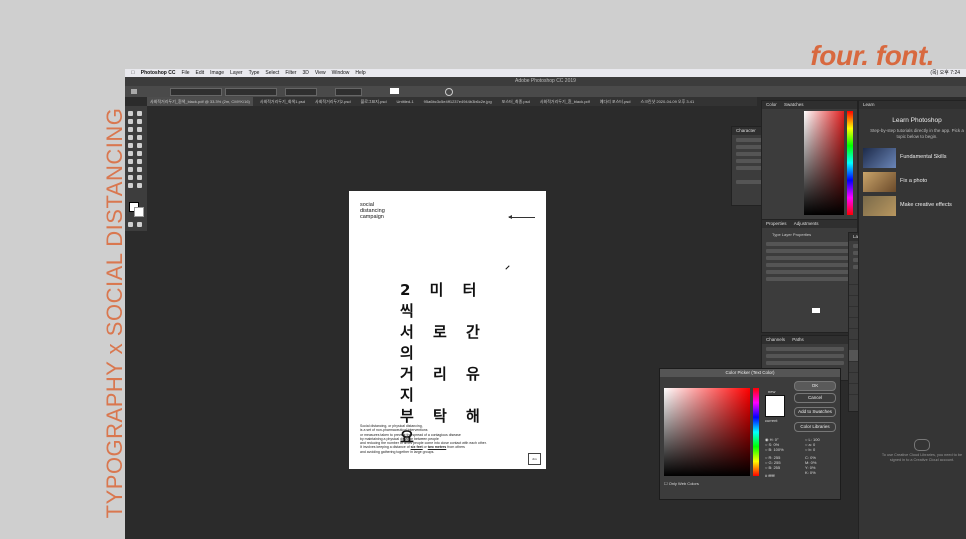 The height and width of the screenshot is (539, 966). I want to click on cancel-icon, so click(449, 92).